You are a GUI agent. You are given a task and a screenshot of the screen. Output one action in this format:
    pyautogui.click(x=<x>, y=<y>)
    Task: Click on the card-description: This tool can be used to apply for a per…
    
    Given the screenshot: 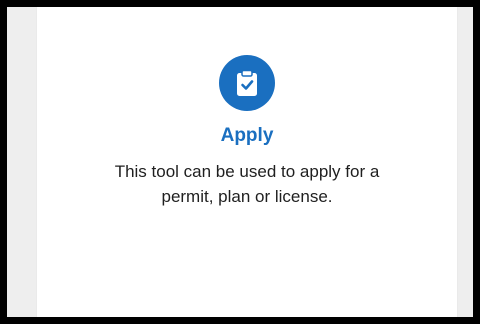 What is the action you would take?
    pyautogui.click(x=247, y=184)
    